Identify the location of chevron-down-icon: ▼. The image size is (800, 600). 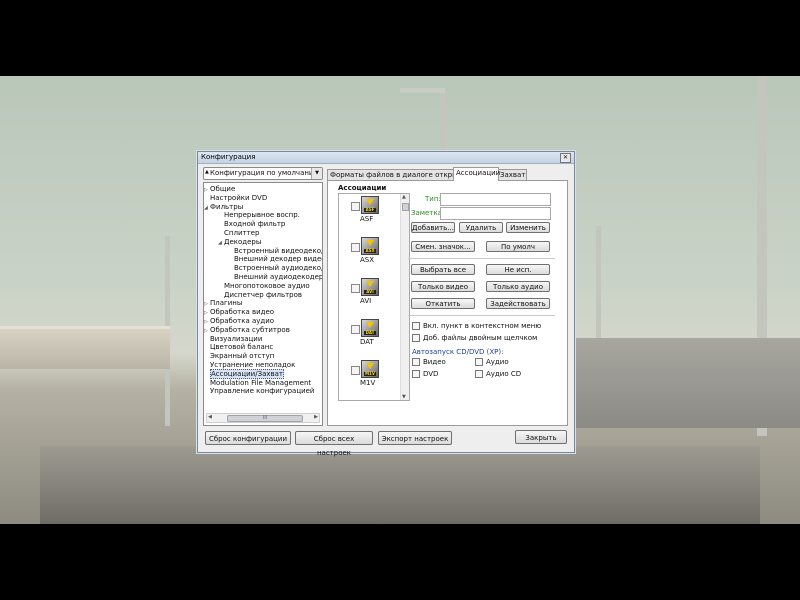
(316, 173).